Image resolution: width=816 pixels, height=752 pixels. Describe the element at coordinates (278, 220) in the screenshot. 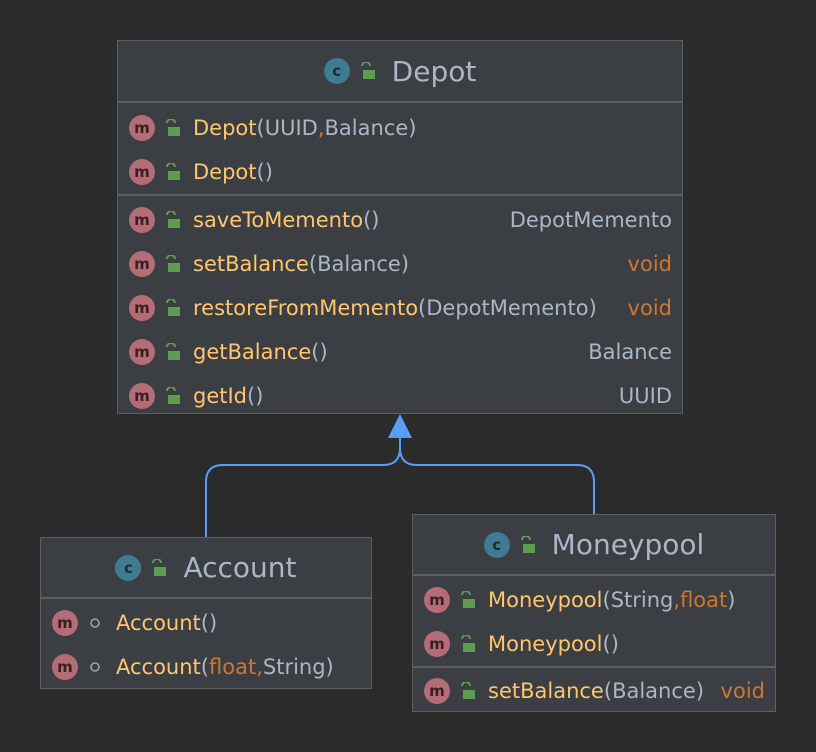

I see `member-name: saveToMemento` at that location.